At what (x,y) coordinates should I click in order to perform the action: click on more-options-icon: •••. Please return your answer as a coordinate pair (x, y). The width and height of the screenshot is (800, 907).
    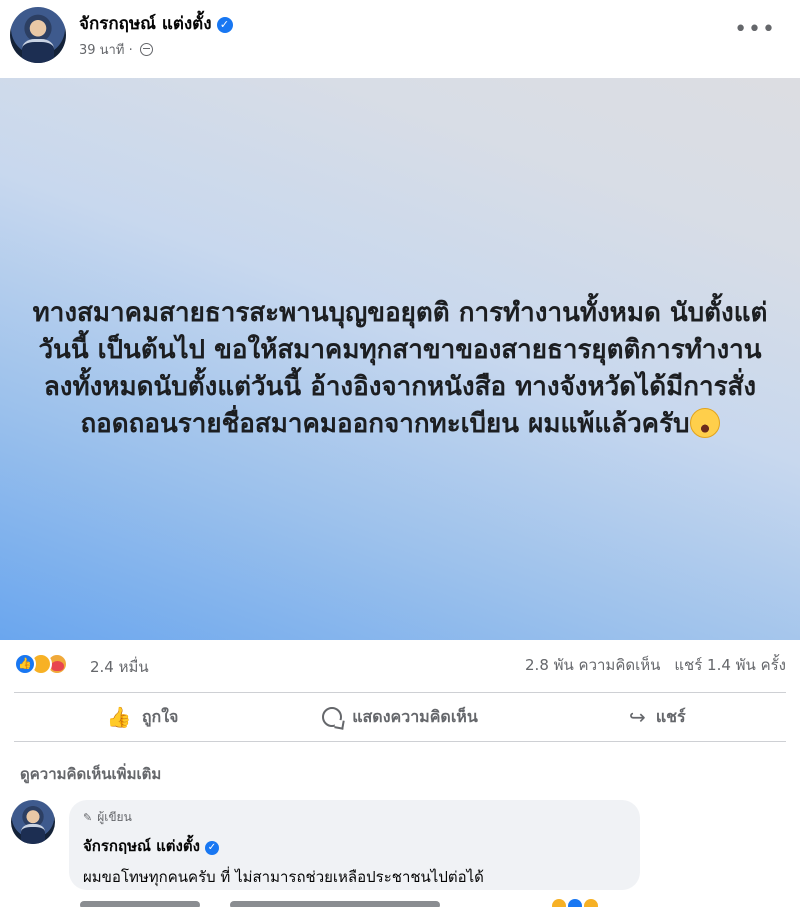
    Looking at the image, I should click on (755, 30).